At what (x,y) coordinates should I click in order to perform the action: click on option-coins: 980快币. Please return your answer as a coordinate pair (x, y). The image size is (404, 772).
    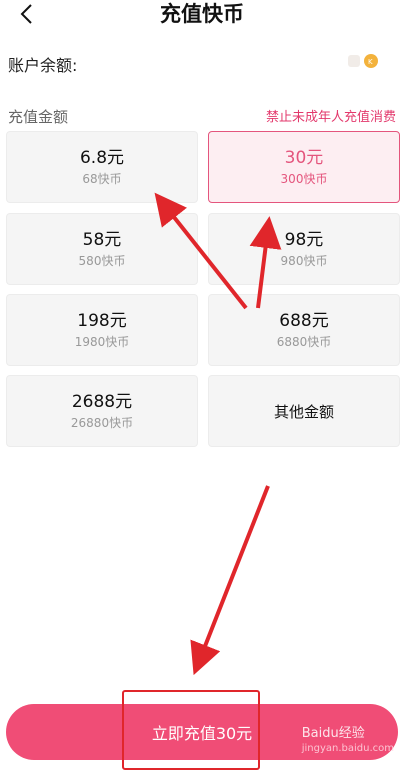
    Looking at the image, I should click on (304, 261).